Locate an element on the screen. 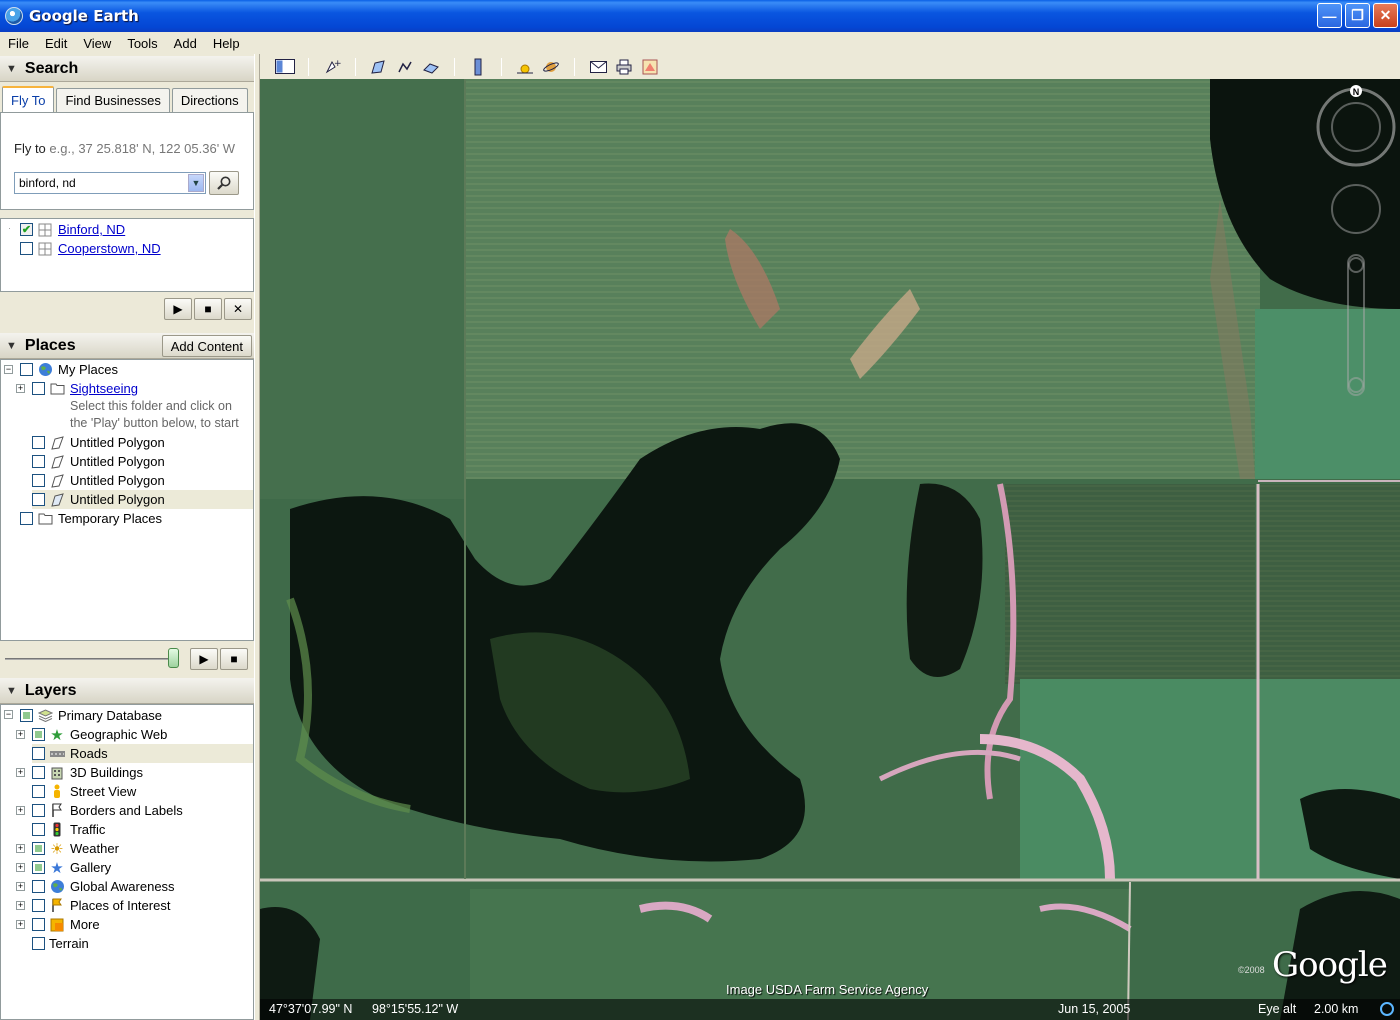 The height and width of the screenshot is (1020, 1400). stop-button: ■ is located at coordinates (208, 309).